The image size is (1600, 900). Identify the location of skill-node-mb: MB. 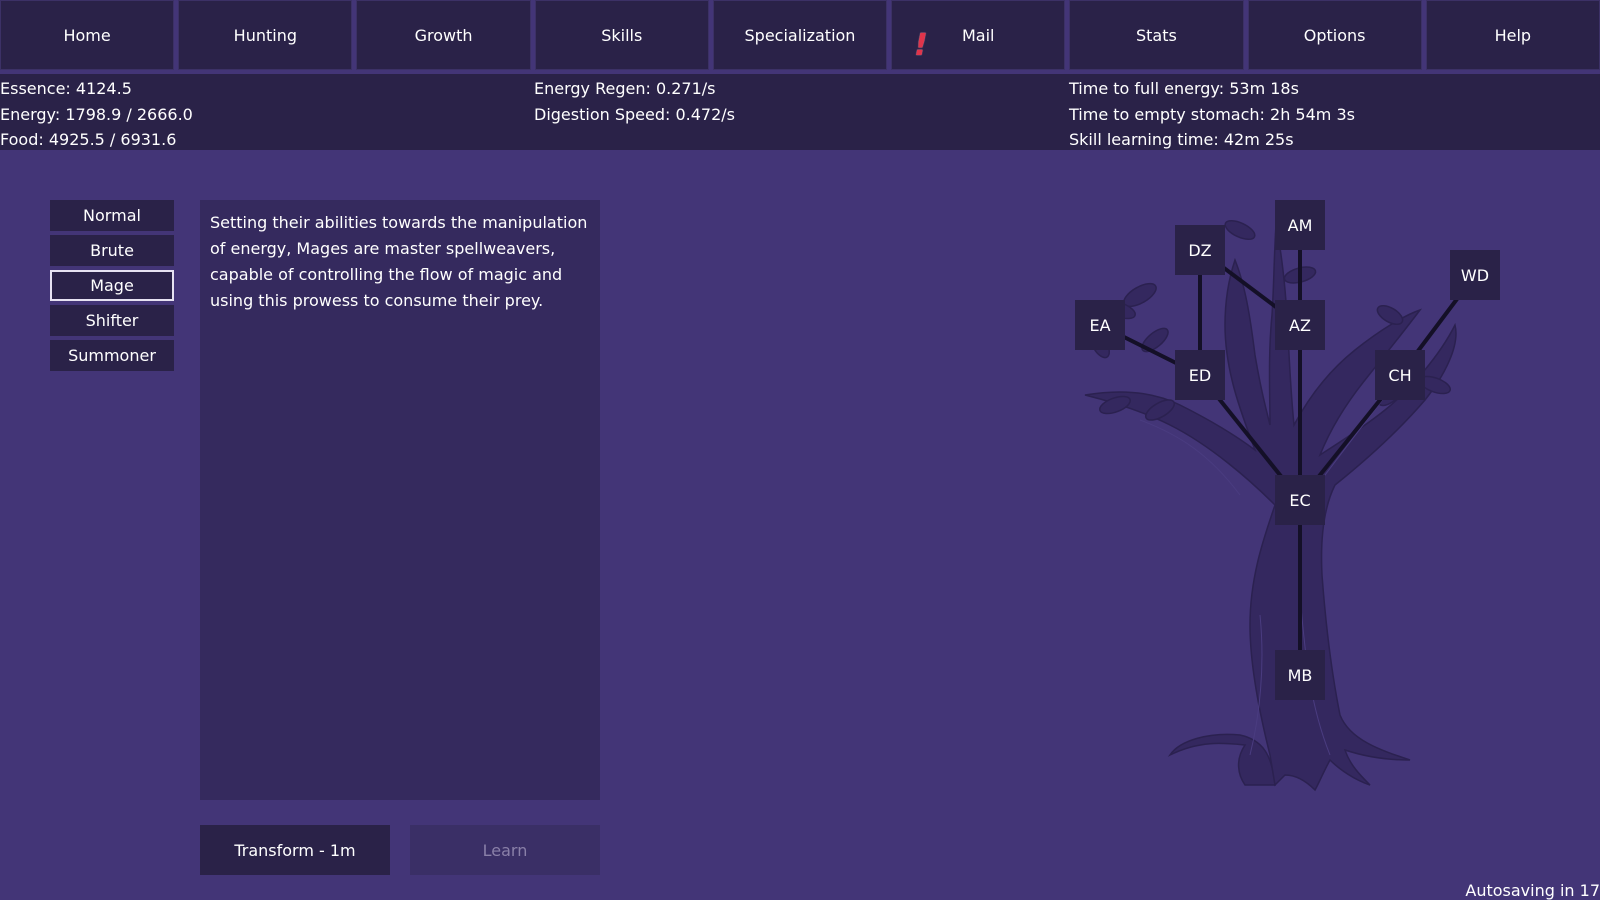
(1300, 675).